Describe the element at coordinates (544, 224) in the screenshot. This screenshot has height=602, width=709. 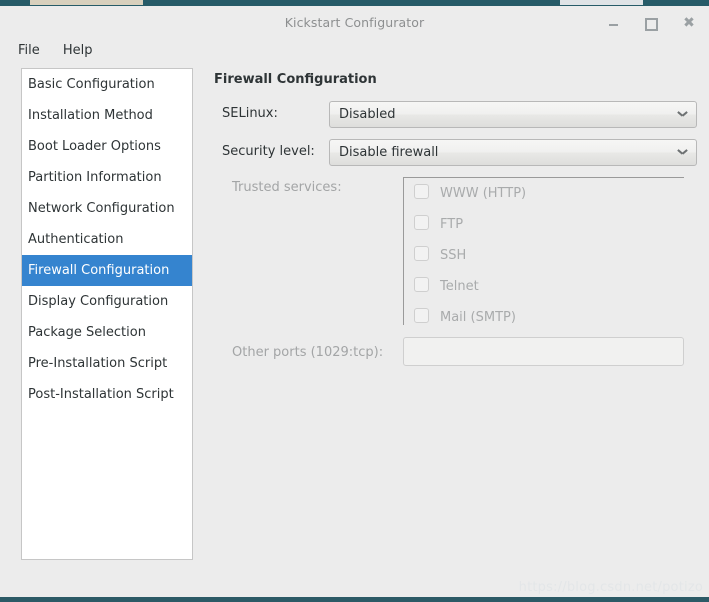
I see `service-row-ftp: FTP` at that location.